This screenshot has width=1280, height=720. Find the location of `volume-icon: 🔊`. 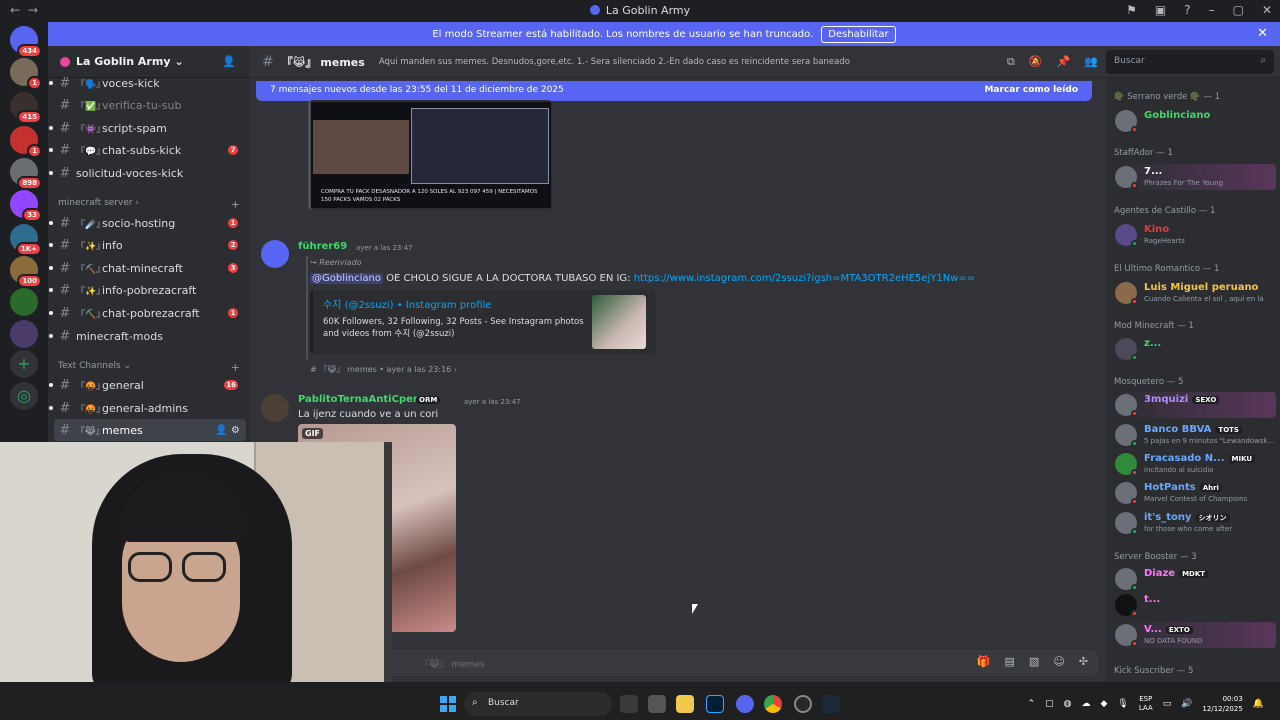

volume-icon: 🔊 is located at coordinates (1186, 704).